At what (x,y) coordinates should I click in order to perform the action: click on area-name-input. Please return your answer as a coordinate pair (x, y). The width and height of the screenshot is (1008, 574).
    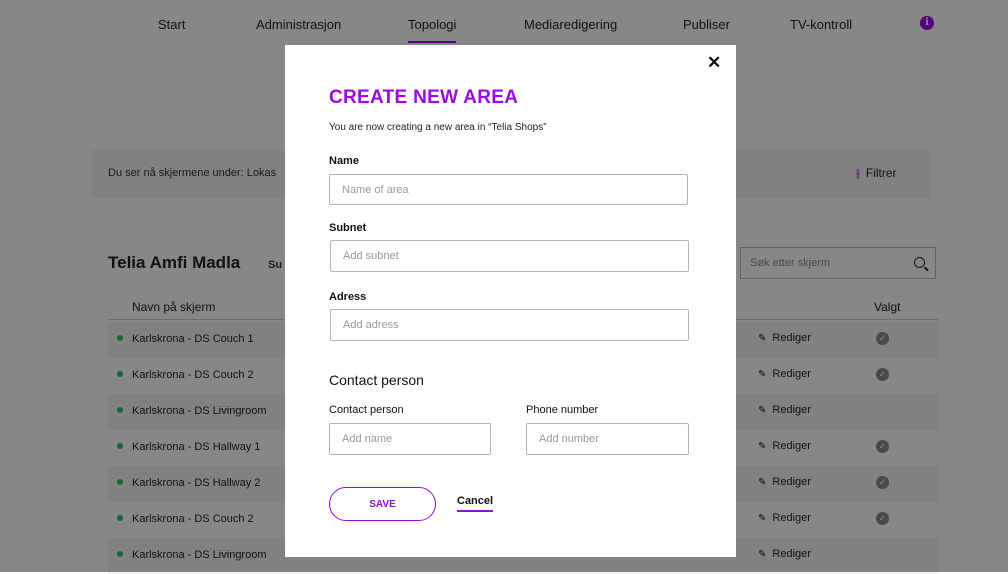
    Looking at the image, I should click on (508, 189).